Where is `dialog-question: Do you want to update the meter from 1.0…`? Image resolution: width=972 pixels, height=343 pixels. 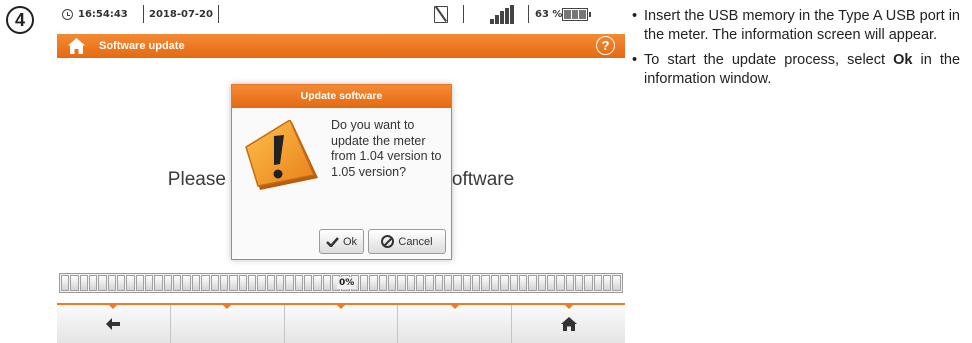 dialog-question: Do you want to update the meter from 1.0… is located at coordinates (386, 148).